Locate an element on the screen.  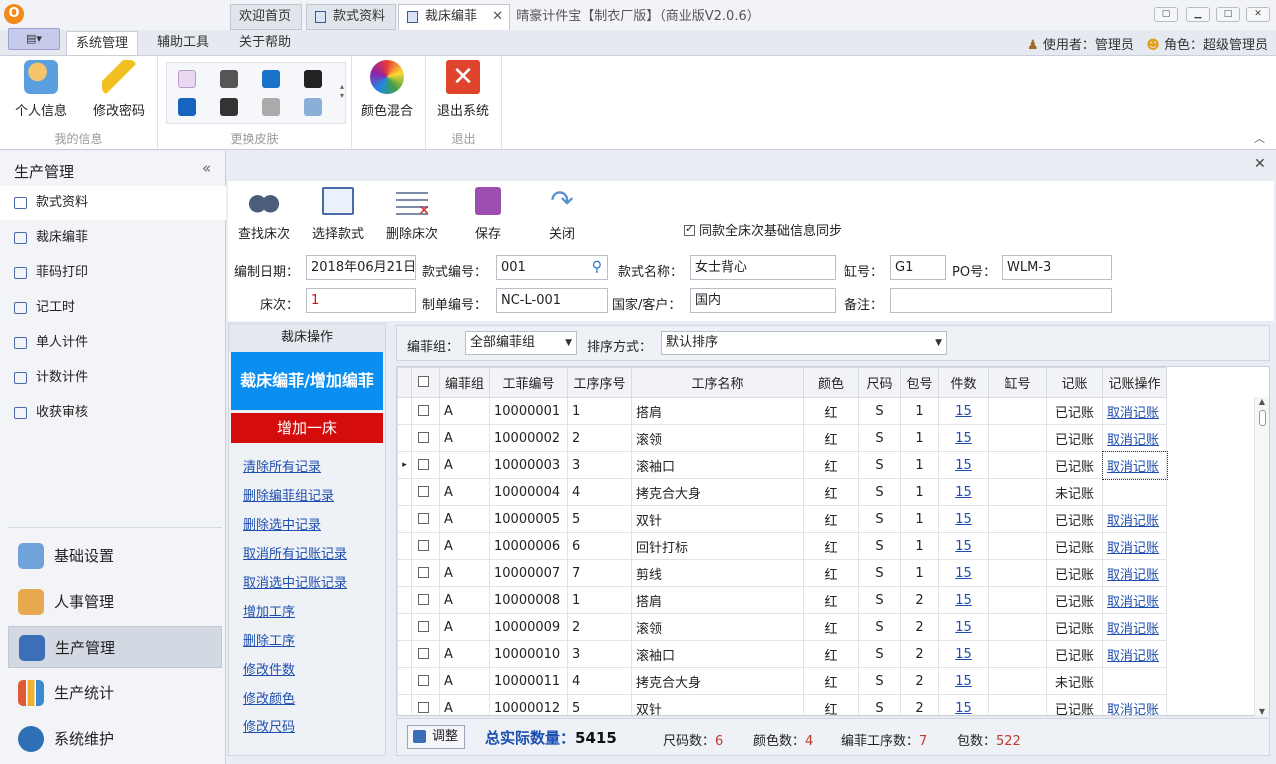
delete-process-link: 删除工序 is located at coordinates (269, 639).